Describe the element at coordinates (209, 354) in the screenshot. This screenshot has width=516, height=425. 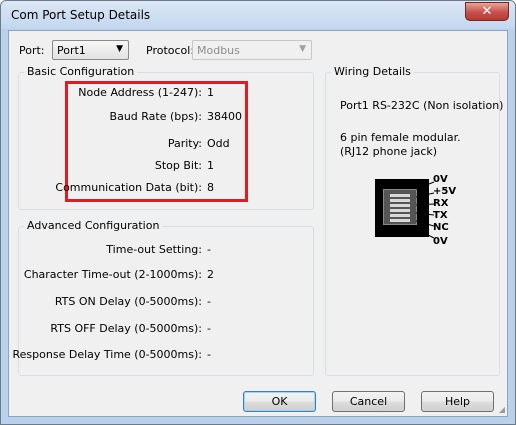
I see `response-delay-value: -` at that location.